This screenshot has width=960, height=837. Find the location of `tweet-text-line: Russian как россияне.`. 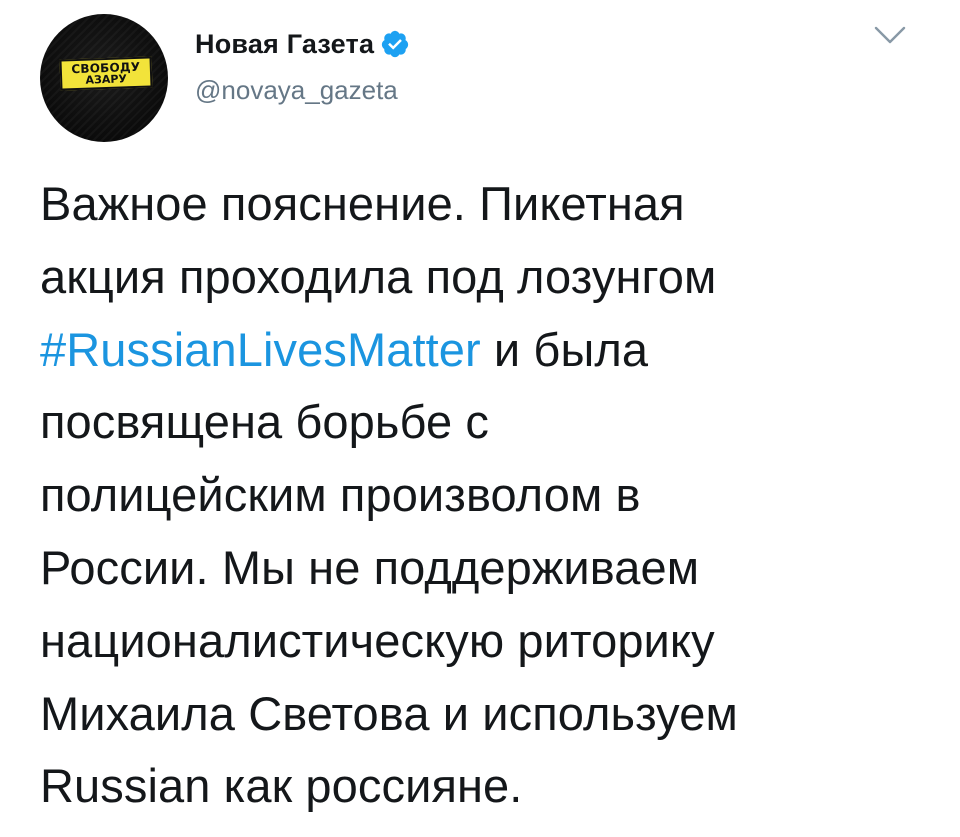

tweet-text-line: Russian как россияне. is located at coordinates (281, 786).